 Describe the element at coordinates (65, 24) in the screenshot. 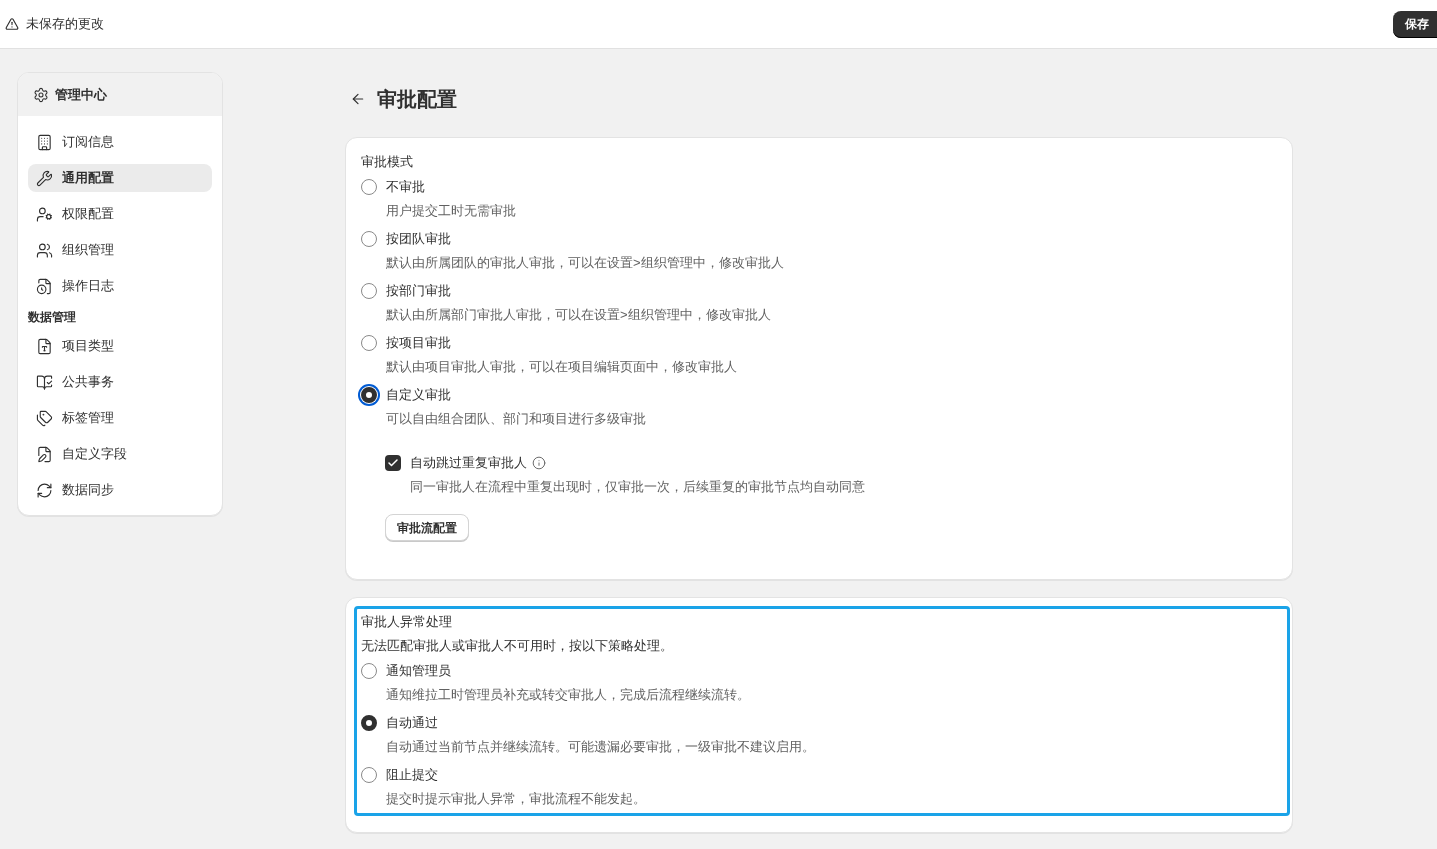

I see `unsaved-status-text: 未保存的更改` at that location.